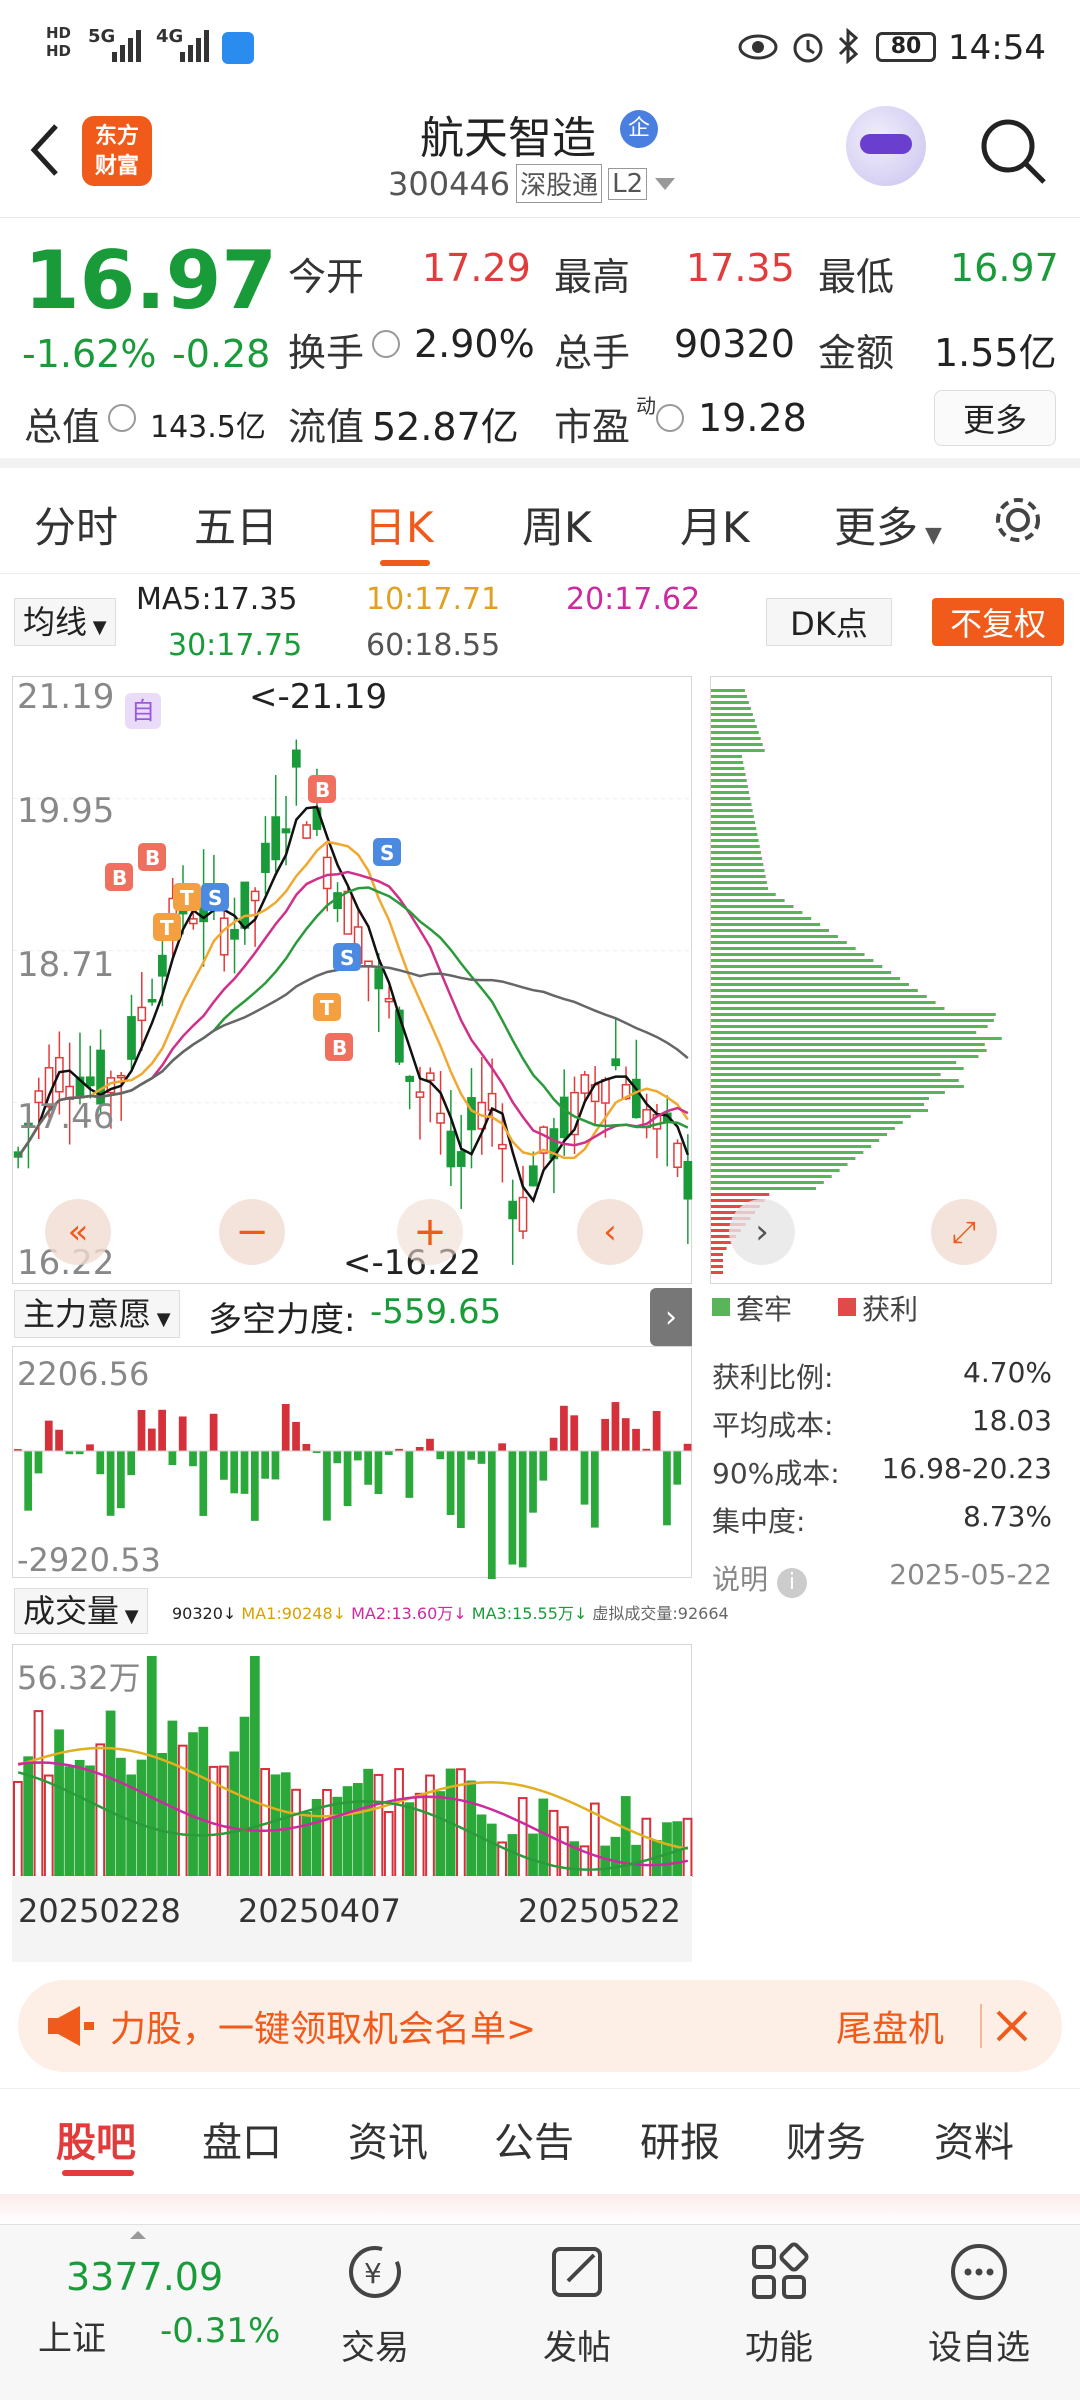 The width and height of the screenshot is (1080, 2400). What do you see at coordinates (375, 2305) in the screenshot?
I see `nav-trade: ¥ 交易` at bounding box center [375, 2305].